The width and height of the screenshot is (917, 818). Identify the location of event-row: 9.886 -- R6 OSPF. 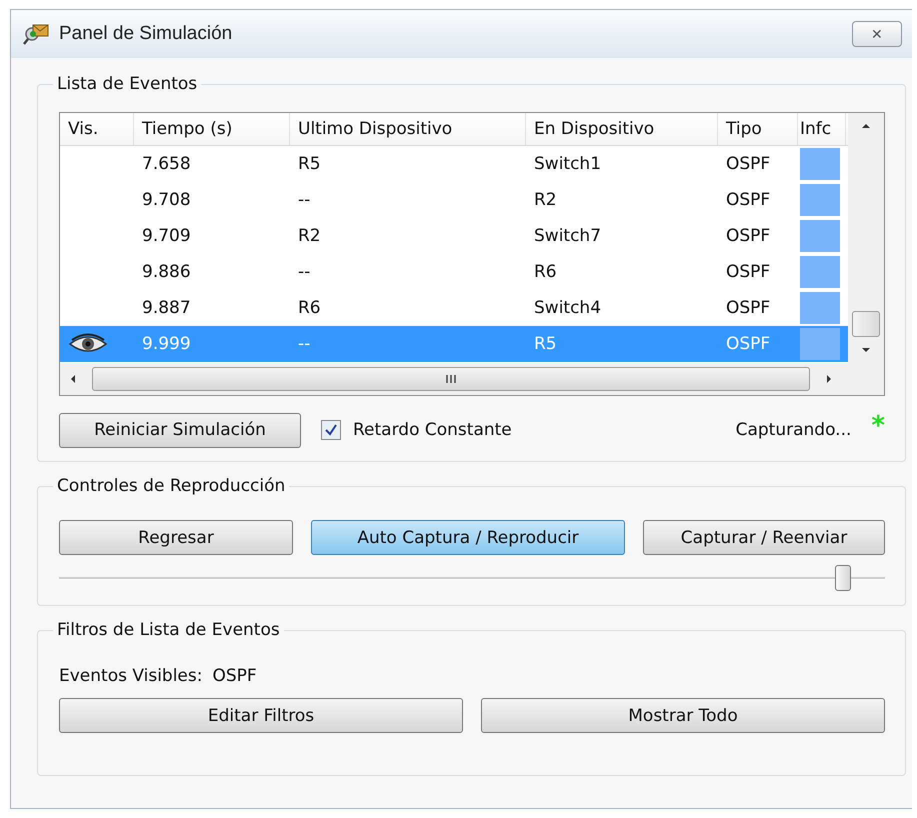
(454, 272).